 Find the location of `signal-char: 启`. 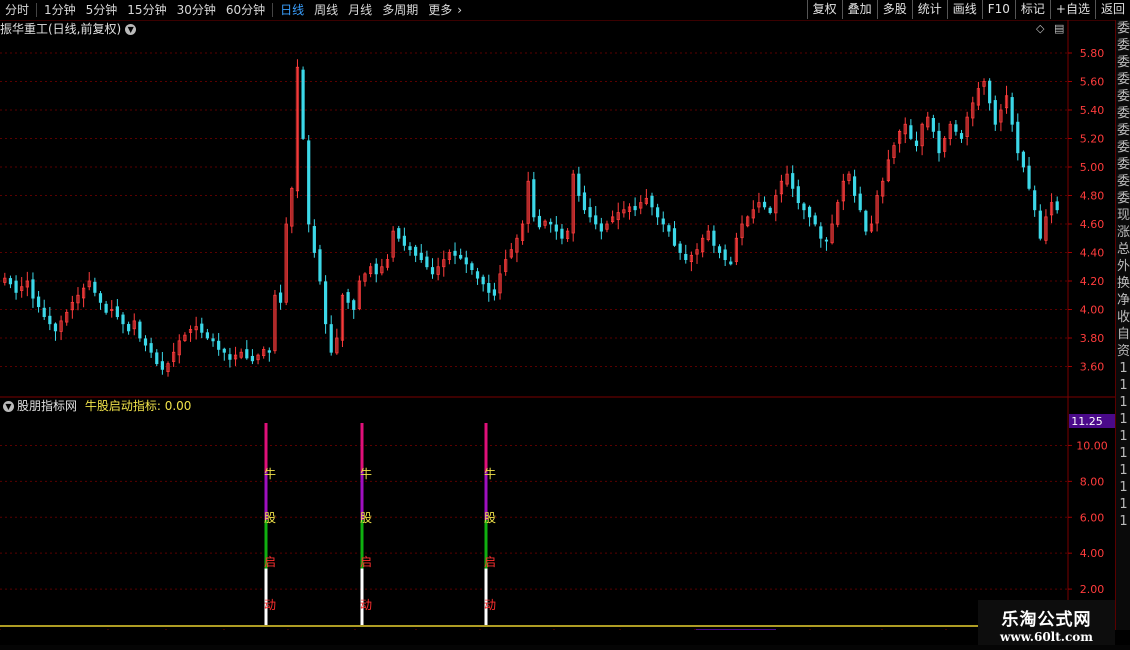

signal-char: 启 is located at coordinates (366, 562).